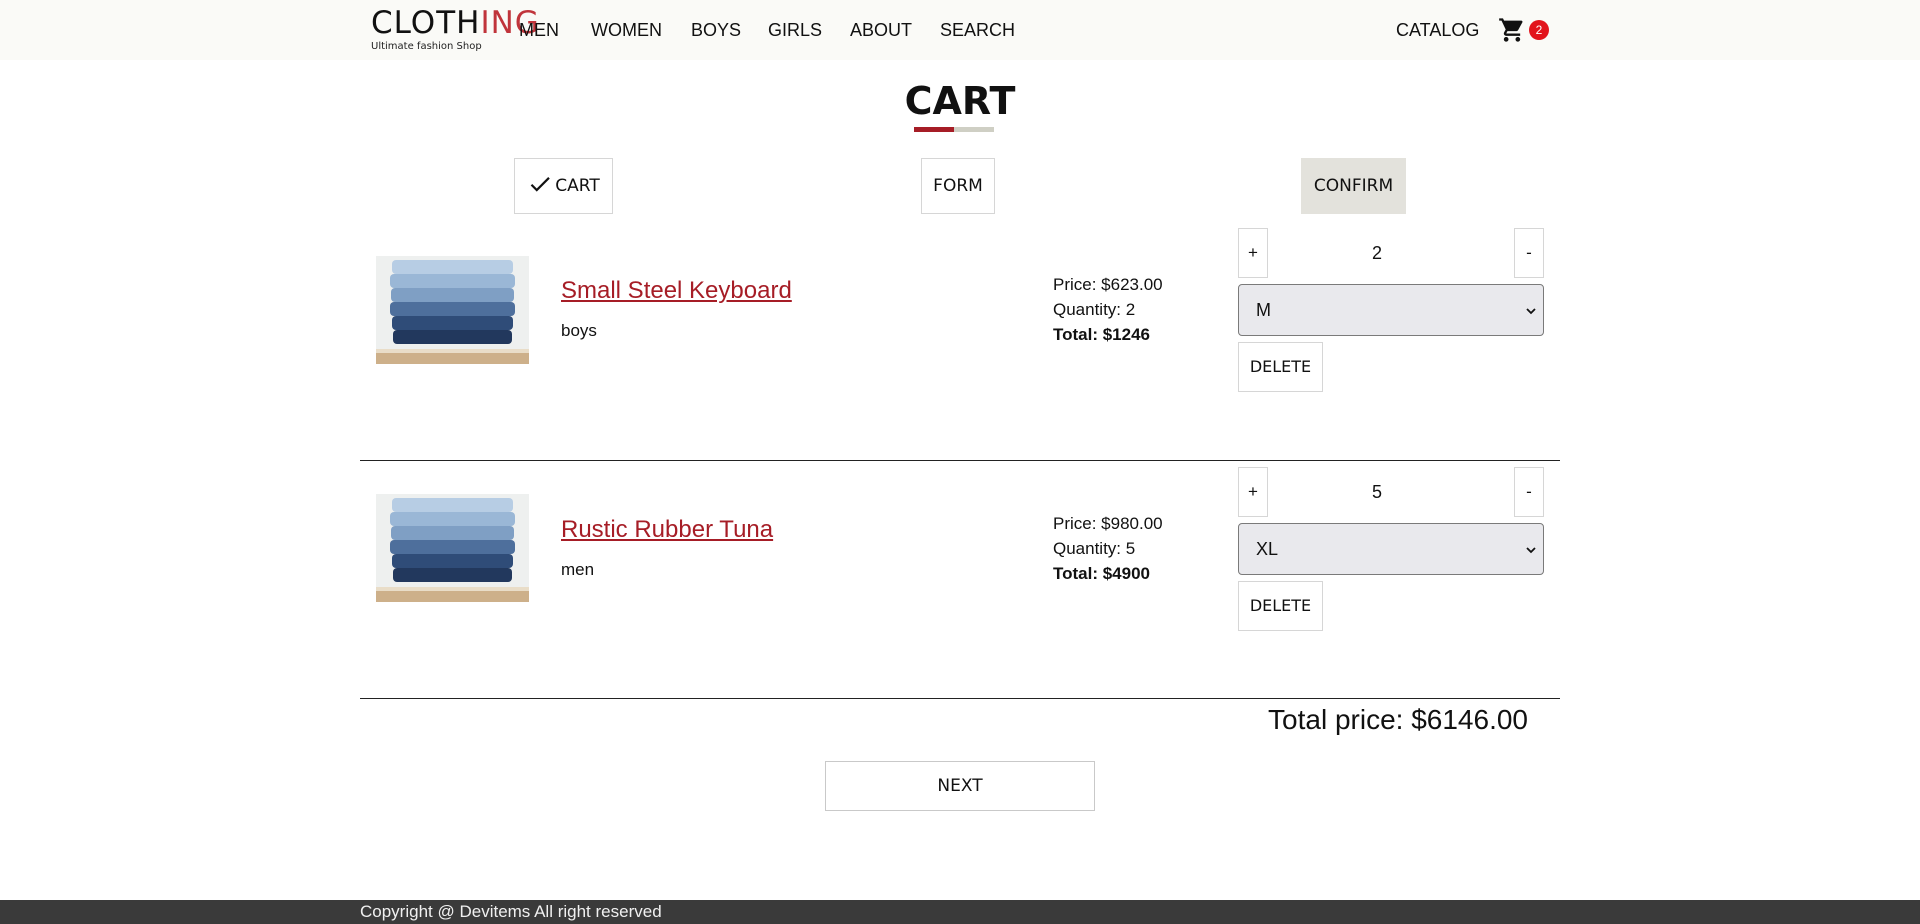 Image resolution: width=1920 pixels, height=924 pixels. I want to click on size-select: M, so click(1391, 310).